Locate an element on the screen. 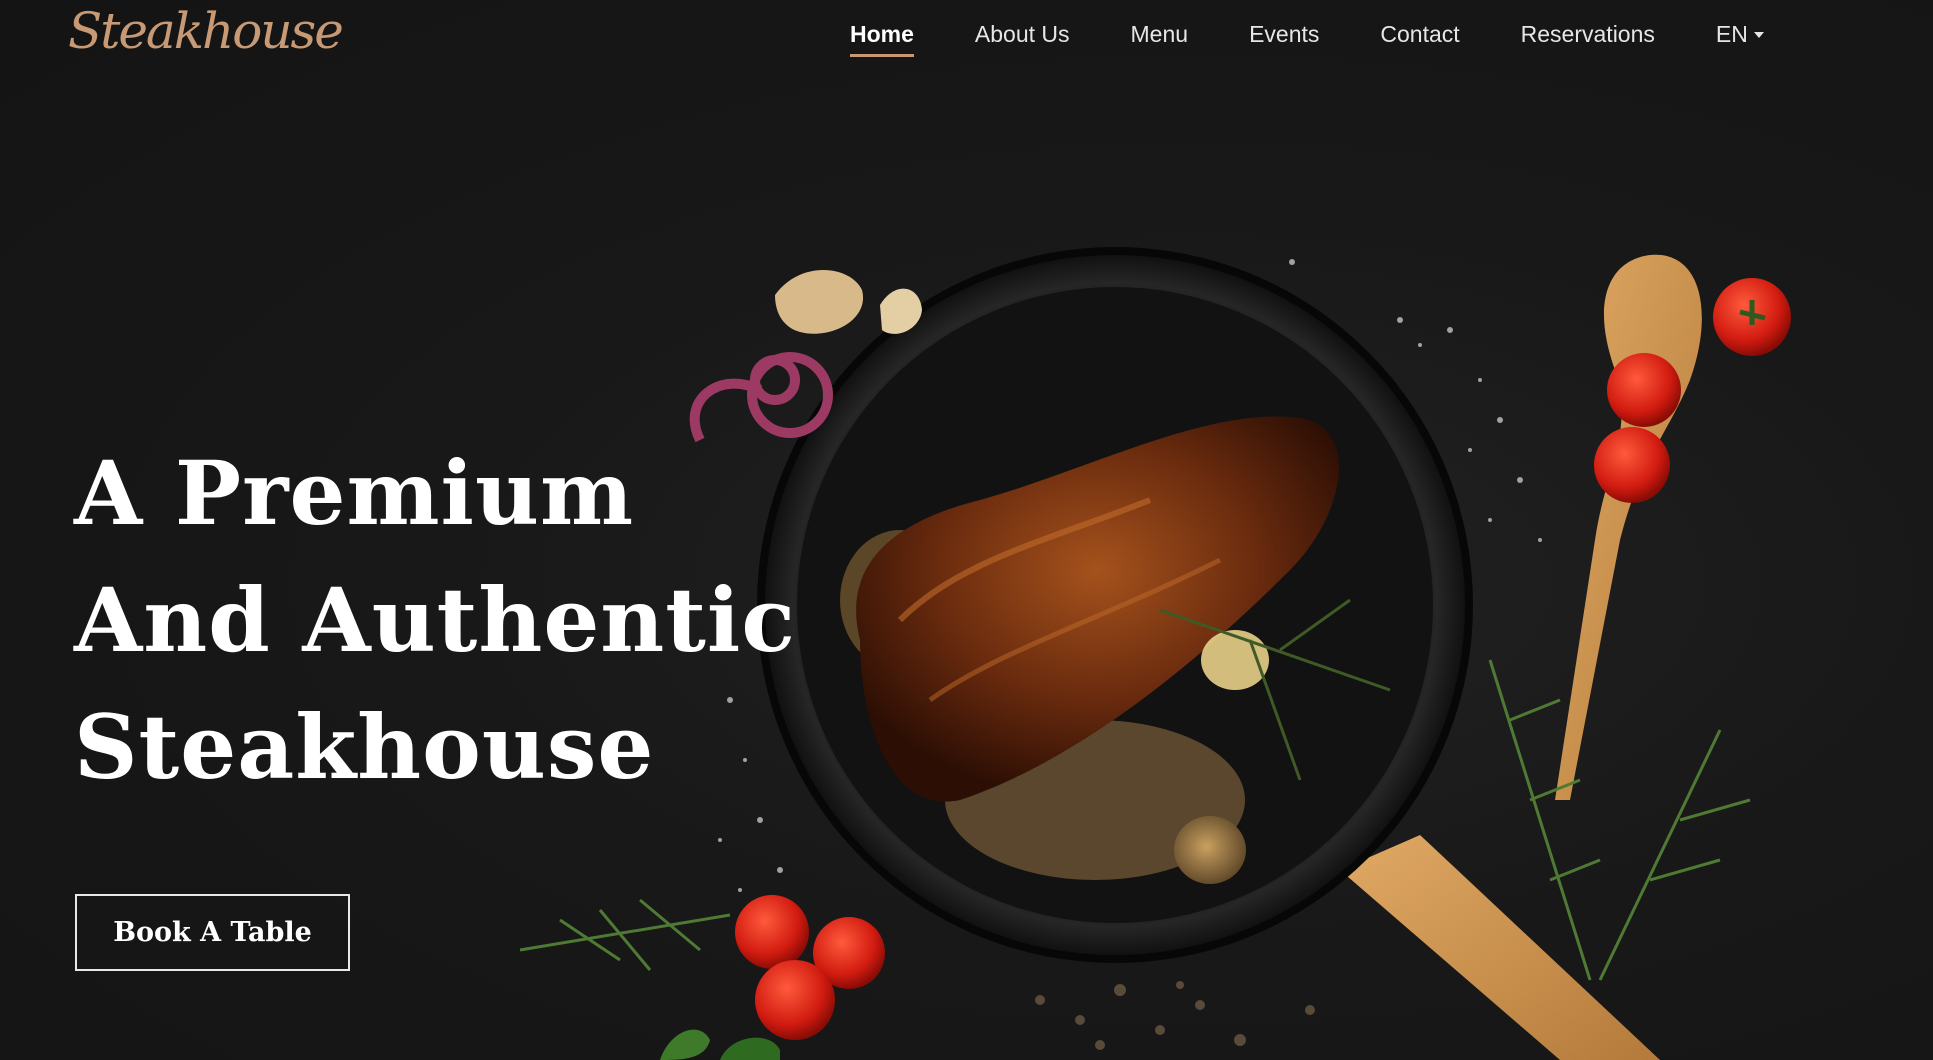 The height and width of the screenshot is (1060, 1933). hero-title-line-3: Steakhouse is located at coordinates (364, 747).